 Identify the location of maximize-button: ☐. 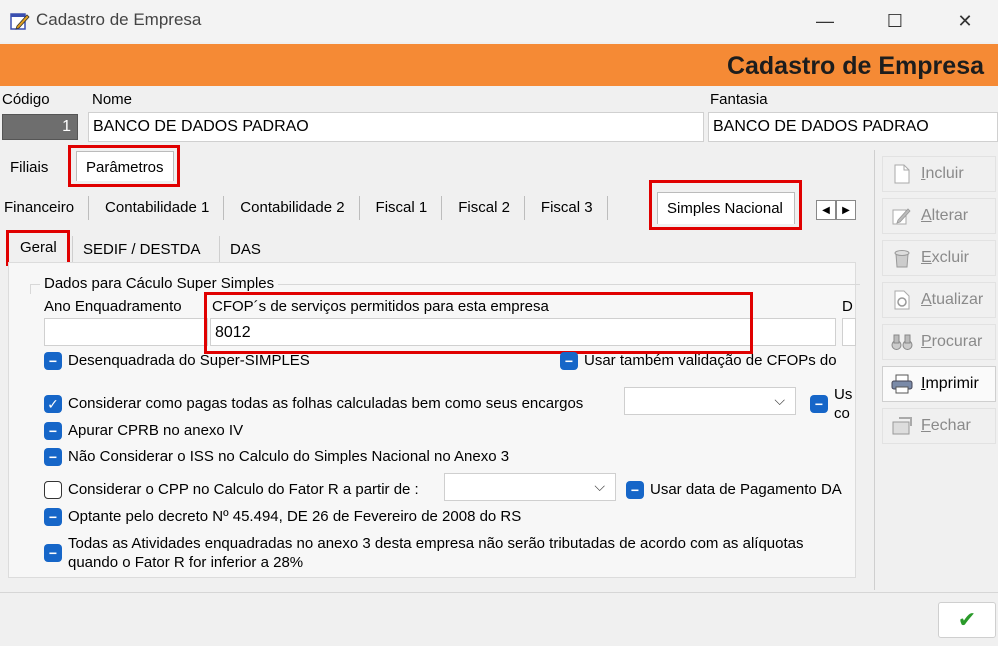
(895, 21).